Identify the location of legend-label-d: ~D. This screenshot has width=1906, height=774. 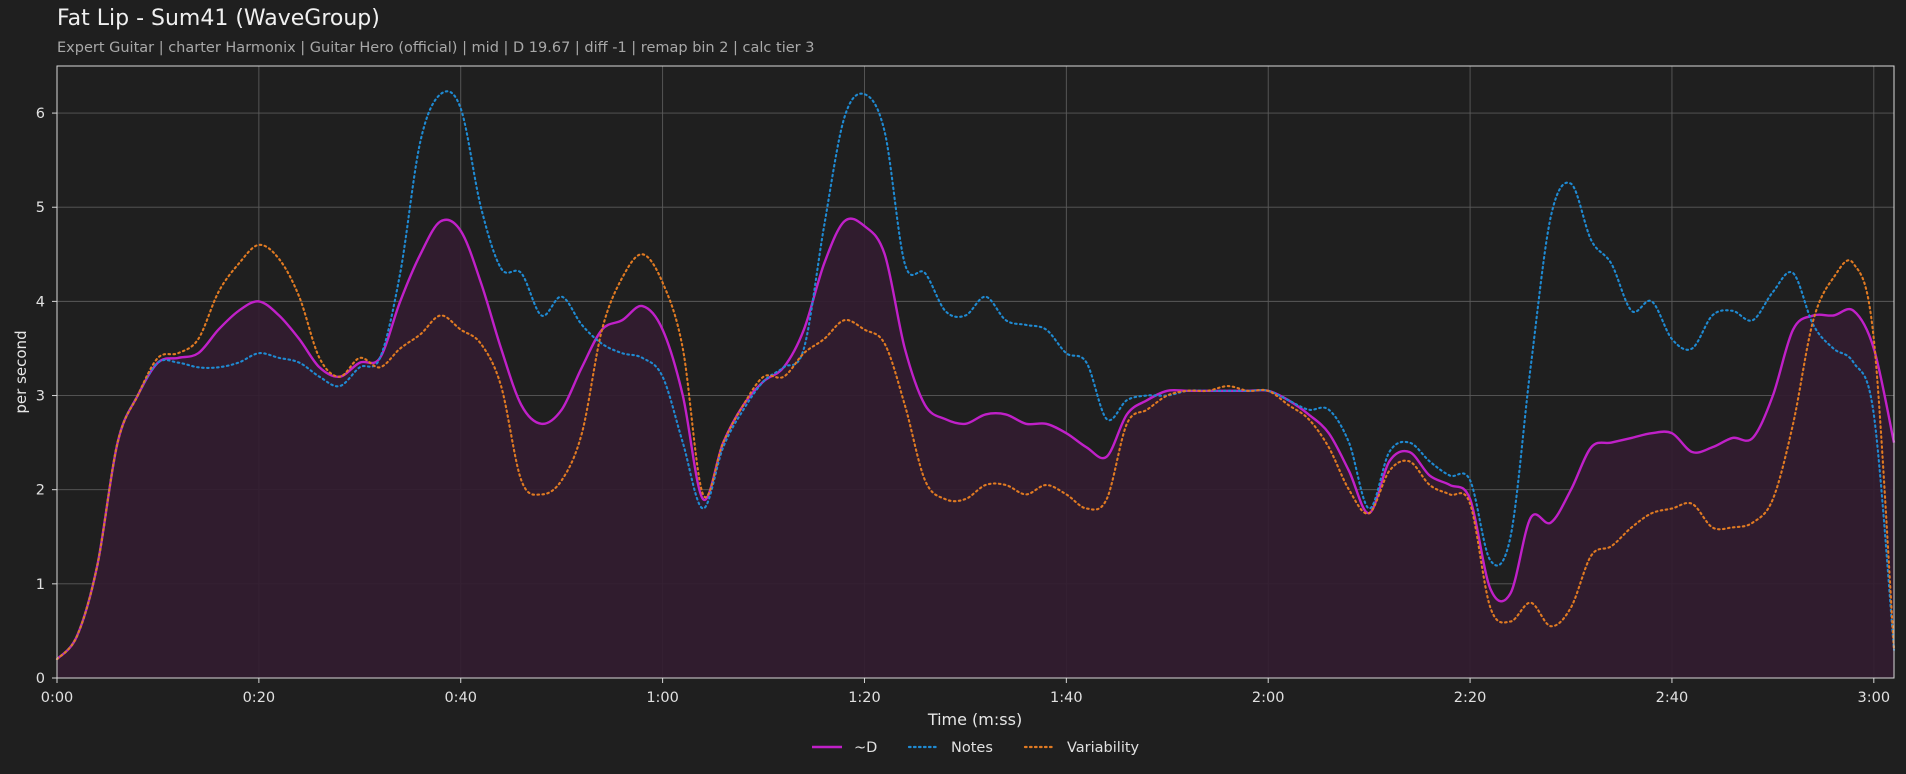
(865, 748).